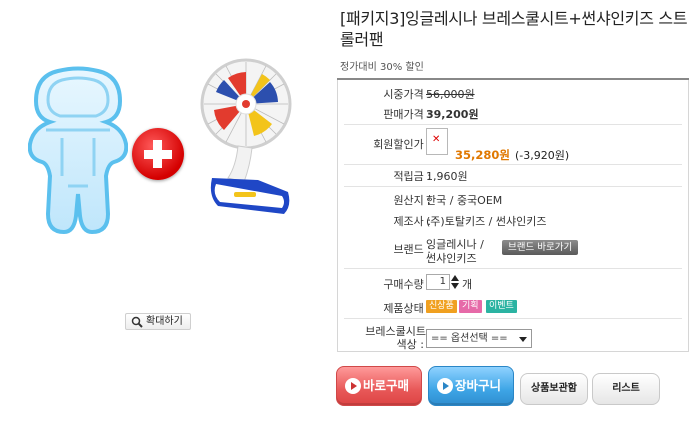  I want to click on buy-now-button: 바로구매, so click(379, 386).